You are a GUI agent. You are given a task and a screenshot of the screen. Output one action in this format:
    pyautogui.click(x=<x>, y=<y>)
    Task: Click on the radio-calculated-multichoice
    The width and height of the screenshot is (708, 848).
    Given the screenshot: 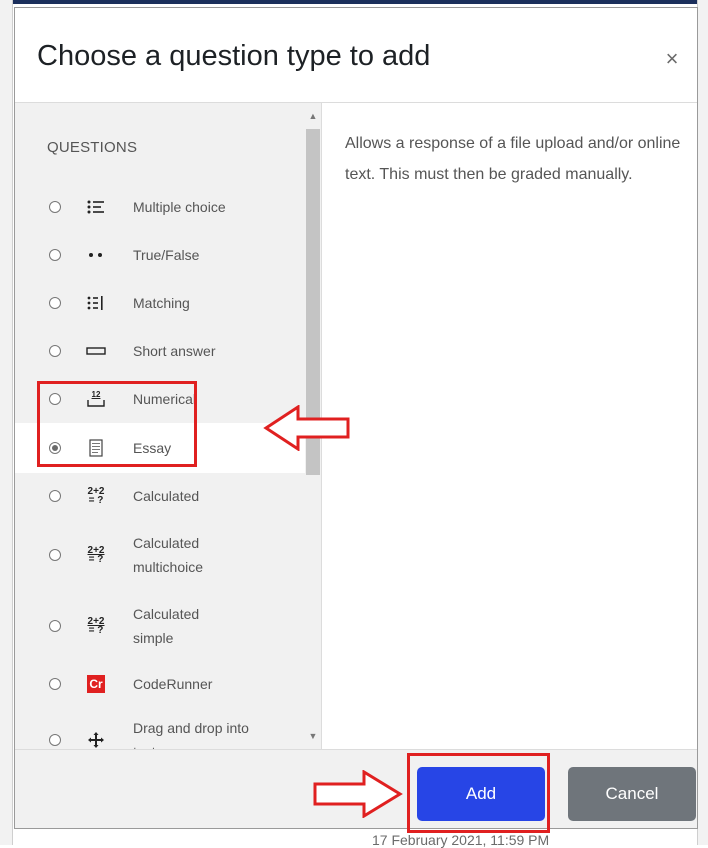 What is the action you would take?
    pyautogui.click(x=55, y=555)
    